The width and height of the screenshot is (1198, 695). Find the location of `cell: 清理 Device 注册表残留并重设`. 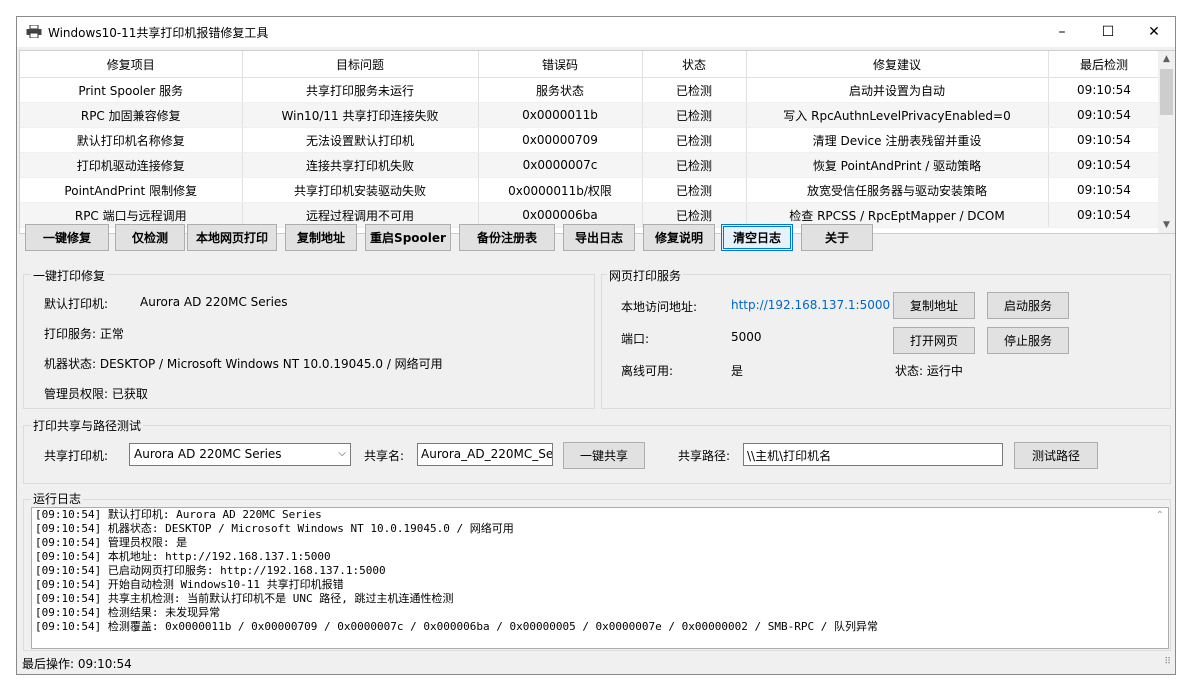

cell: 清理 Device 注册表残留并重设 is located at coordinates (897, 140).